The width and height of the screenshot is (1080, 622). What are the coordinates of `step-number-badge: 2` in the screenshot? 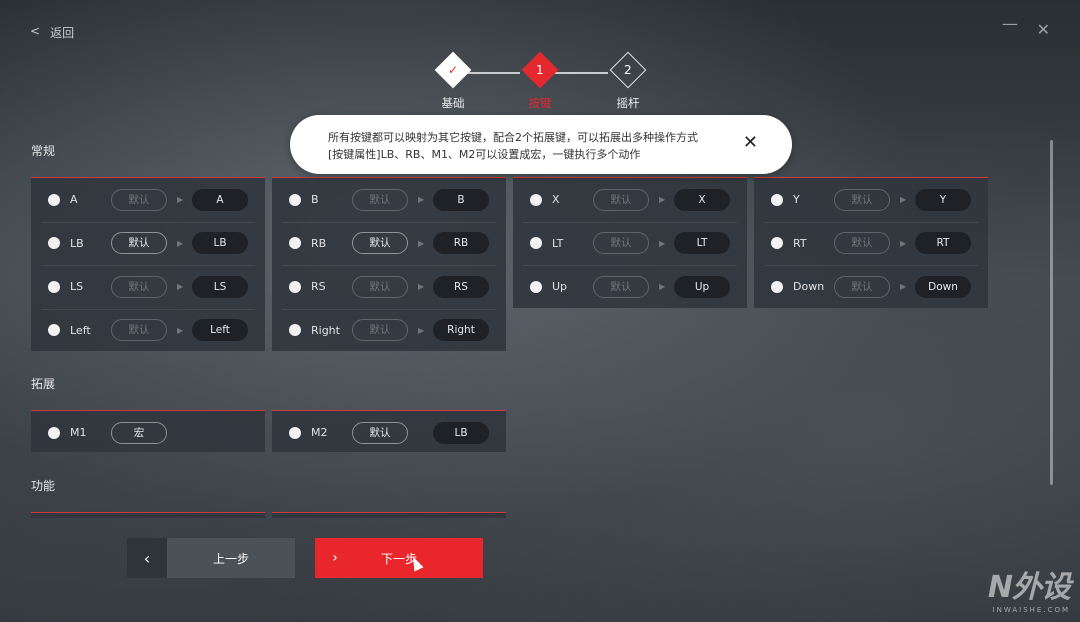 It's located at (628, 70).